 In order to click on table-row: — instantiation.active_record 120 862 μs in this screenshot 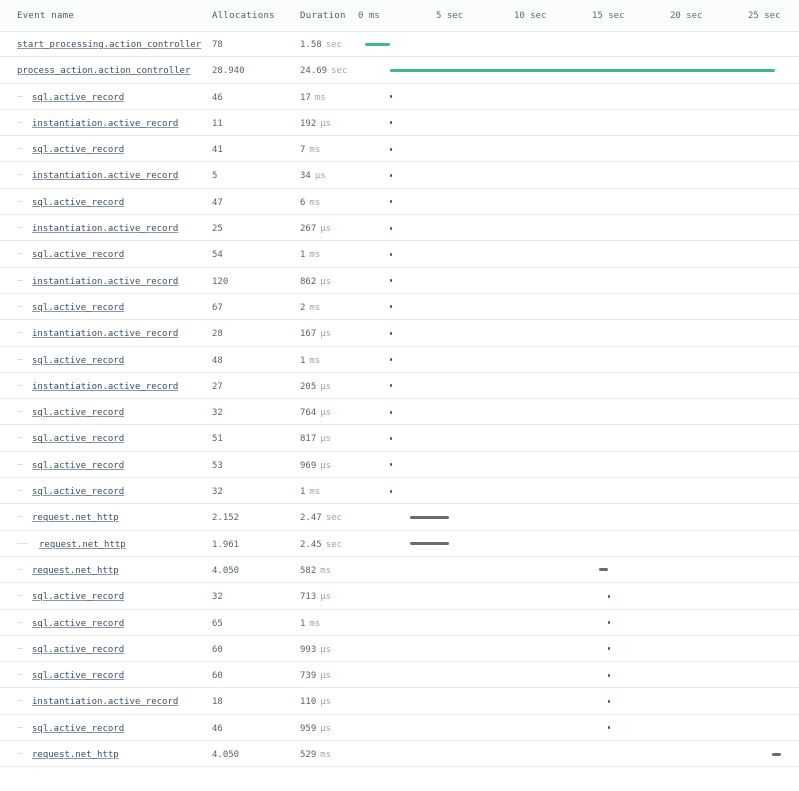, I will do `click(399, 281)`.